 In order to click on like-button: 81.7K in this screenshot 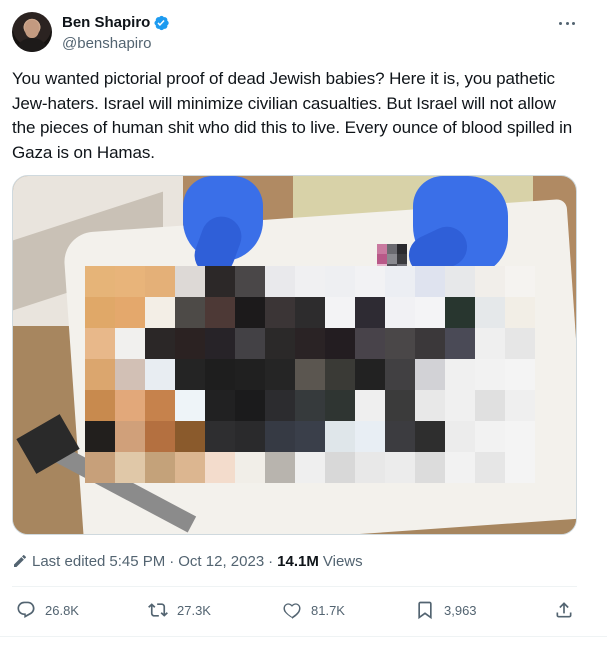, I will do `click(313, 610)`.